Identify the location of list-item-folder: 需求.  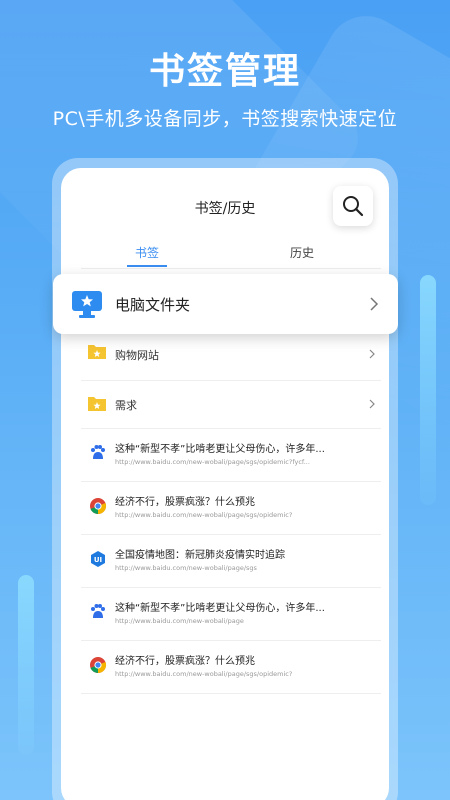
(231, 405).